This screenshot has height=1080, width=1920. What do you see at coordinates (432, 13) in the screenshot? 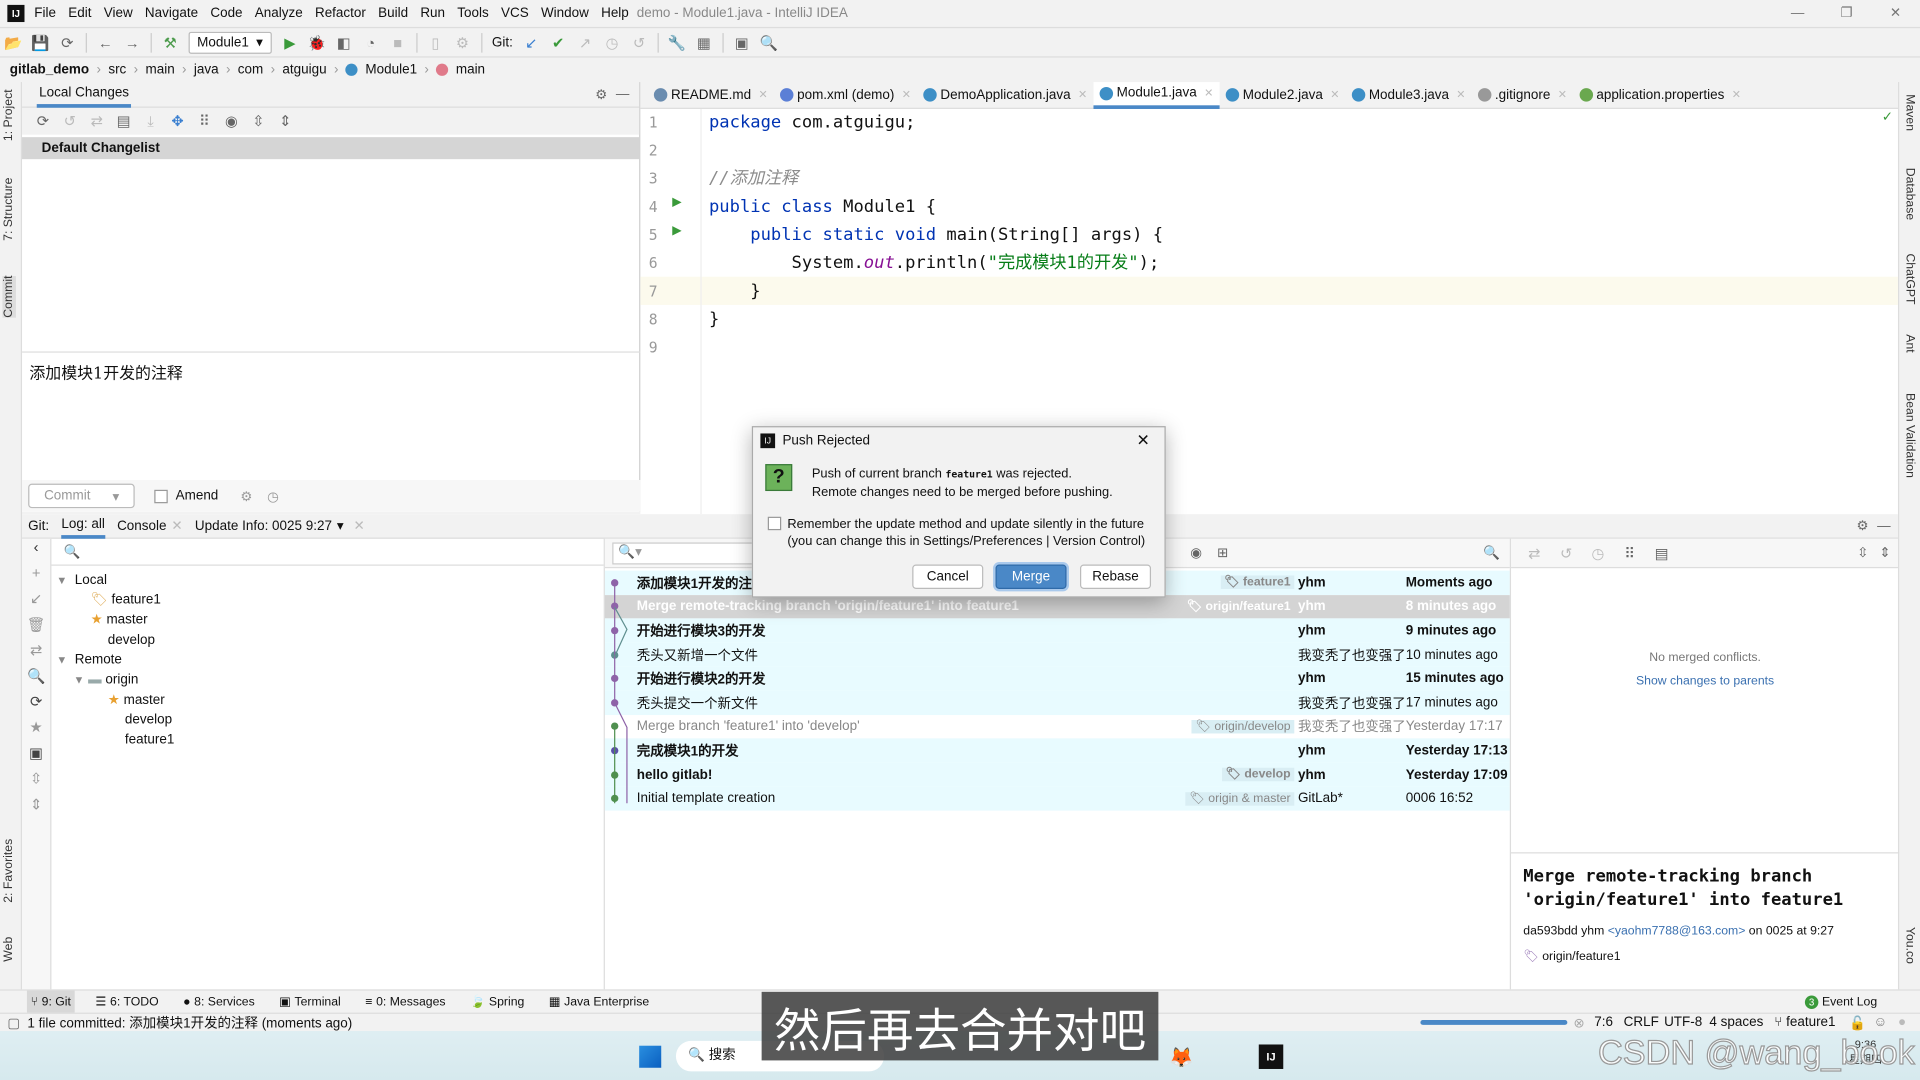
I see `menu-run: Run` at bounding box center [432, 13].